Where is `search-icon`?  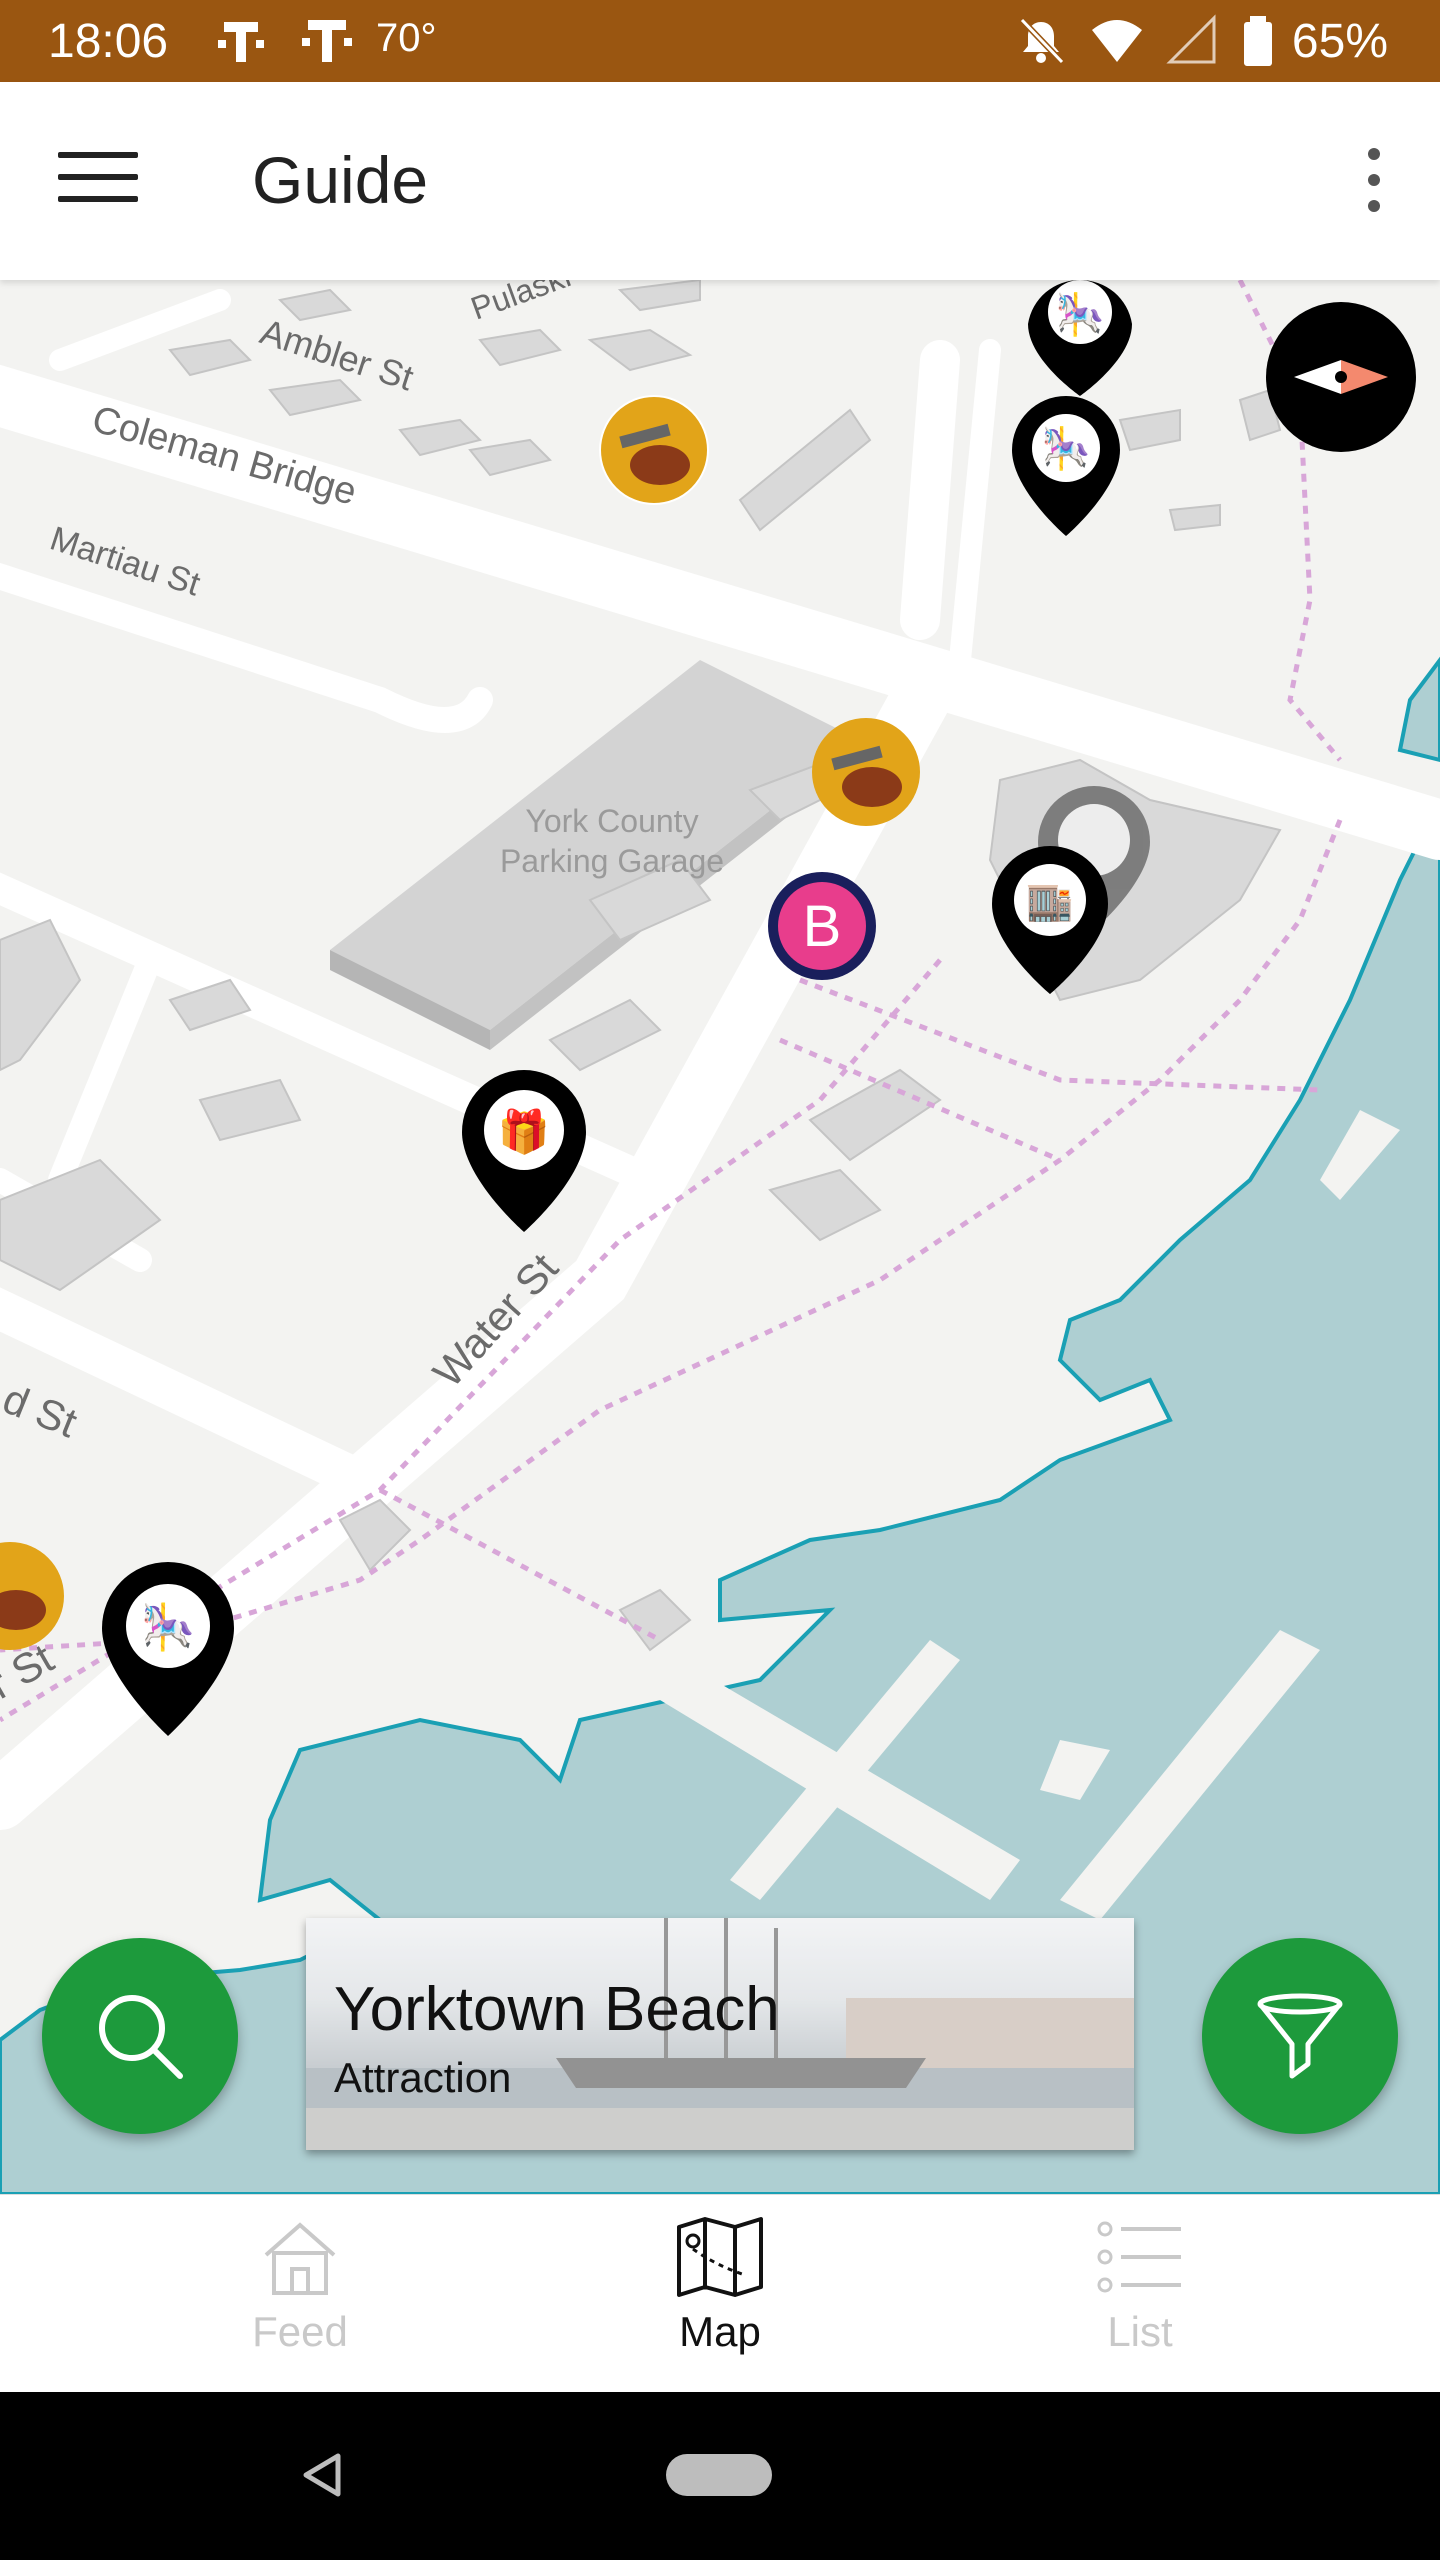 search-icon is located at coordinates (141, 2037).